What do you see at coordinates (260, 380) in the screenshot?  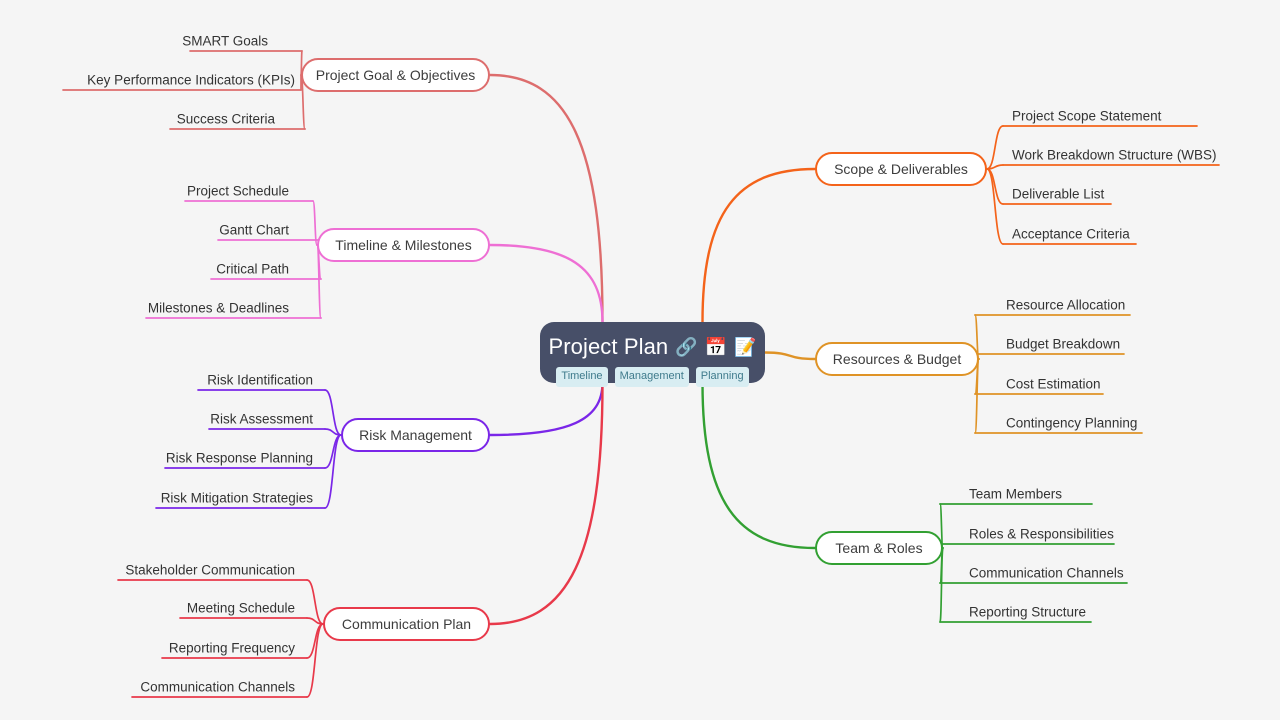 I see `leaf-node: Risk Identification` at bounding box center [260, 380].